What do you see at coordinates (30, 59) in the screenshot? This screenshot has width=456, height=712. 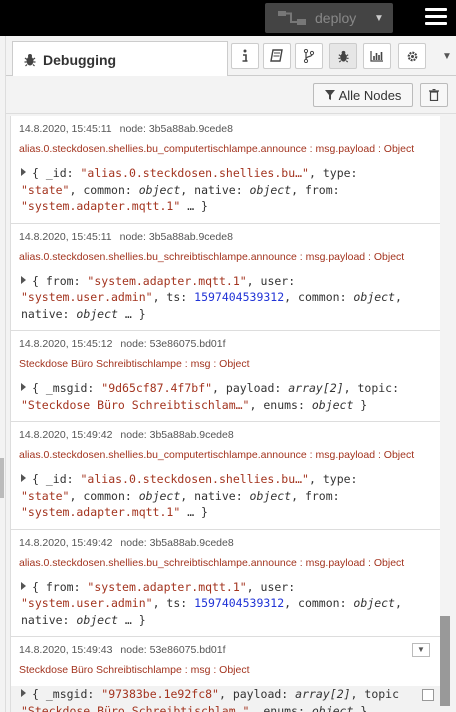 I see `bug-icon` at bounding box center [30, 59].